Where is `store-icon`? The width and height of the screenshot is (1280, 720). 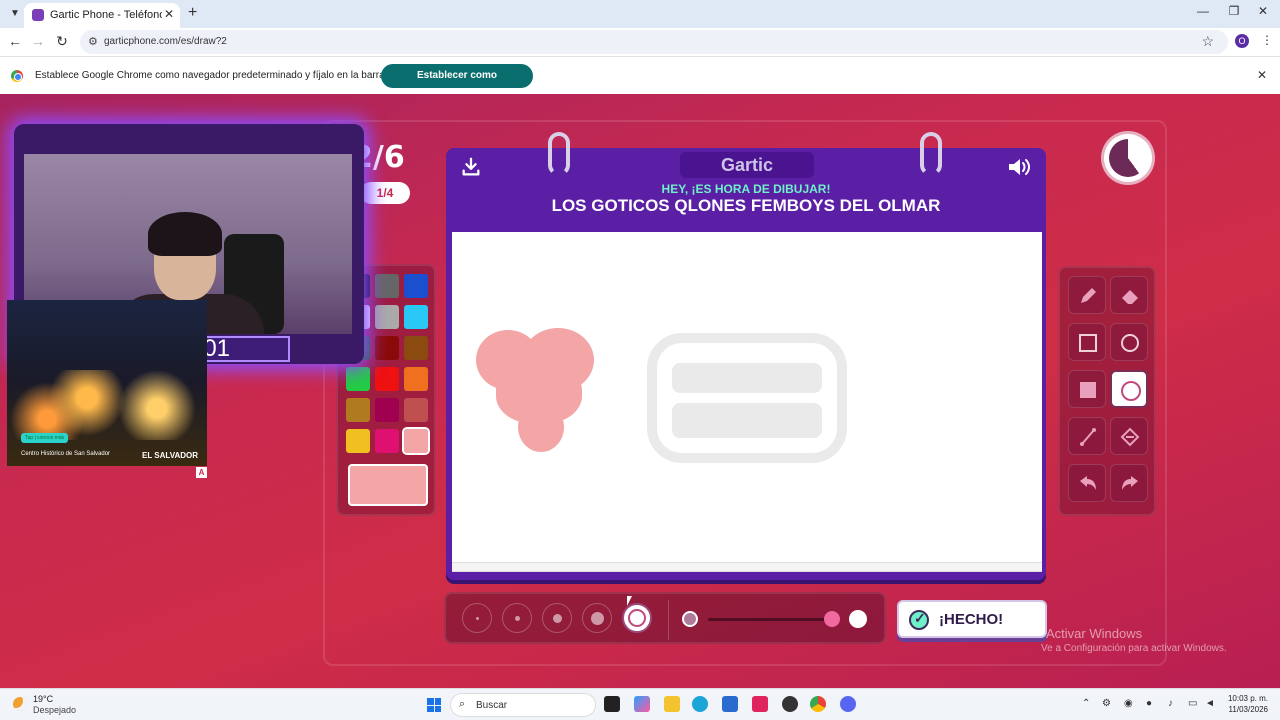 store-icon is located at coordinates (730, 704).